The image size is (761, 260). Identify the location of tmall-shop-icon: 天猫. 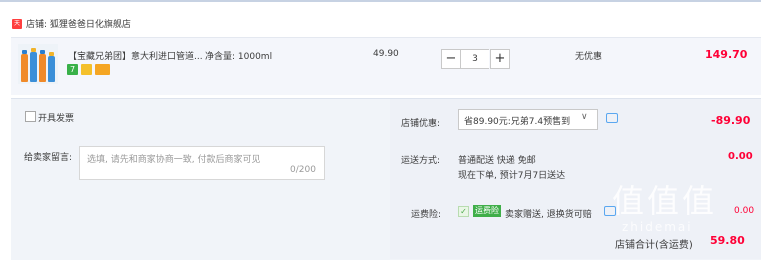
(17, 28).